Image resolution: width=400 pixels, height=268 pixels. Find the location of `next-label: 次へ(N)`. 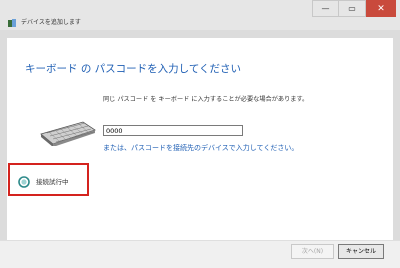

next-label: 次へ(N) is located at coordinates (312, 251).